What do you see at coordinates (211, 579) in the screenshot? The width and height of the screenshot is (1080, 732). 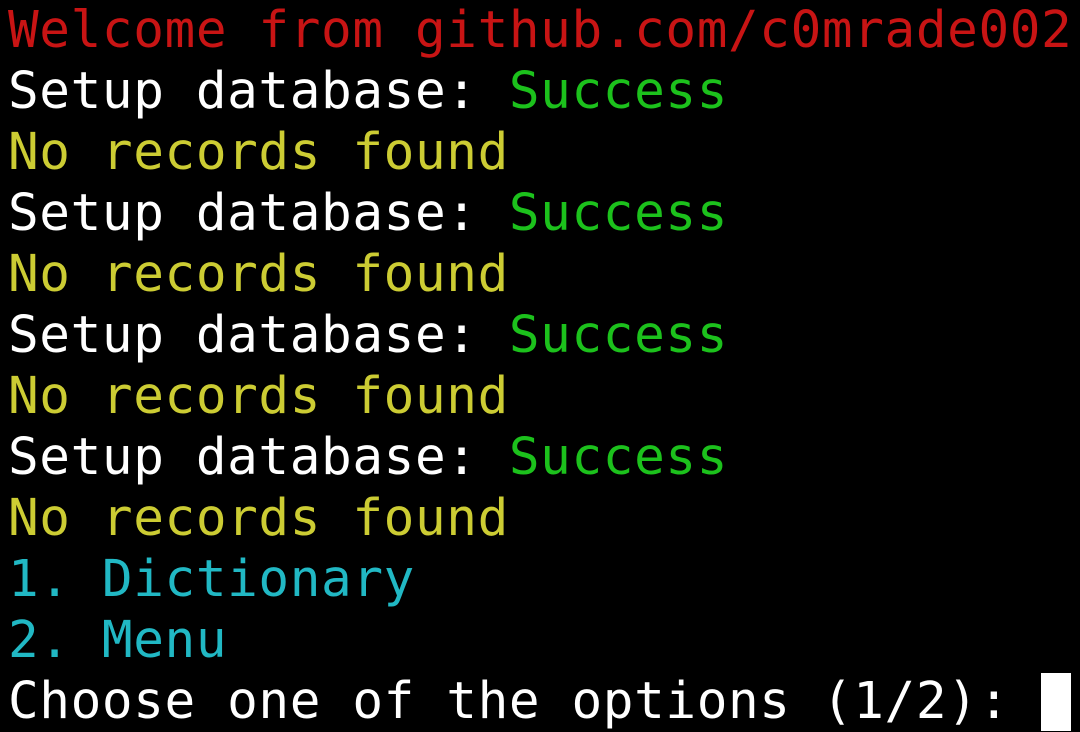 I see `menu-option-dictionary: 1. Dictionary` at bounding box center [211, 579].